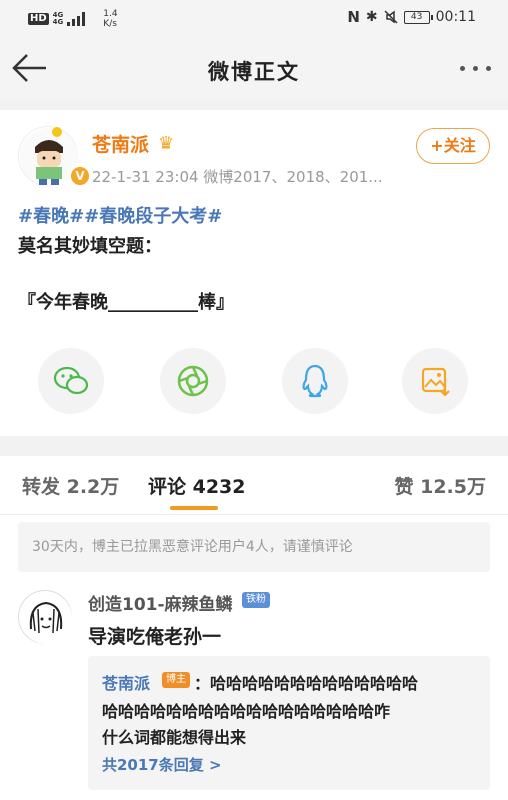 This screenshot has height=800, width=508. What do you see at coordinates (155, 637) in the screenshot?
I see `comment-text: 导演吃俺老孙一` at bounding box center [155, 637].